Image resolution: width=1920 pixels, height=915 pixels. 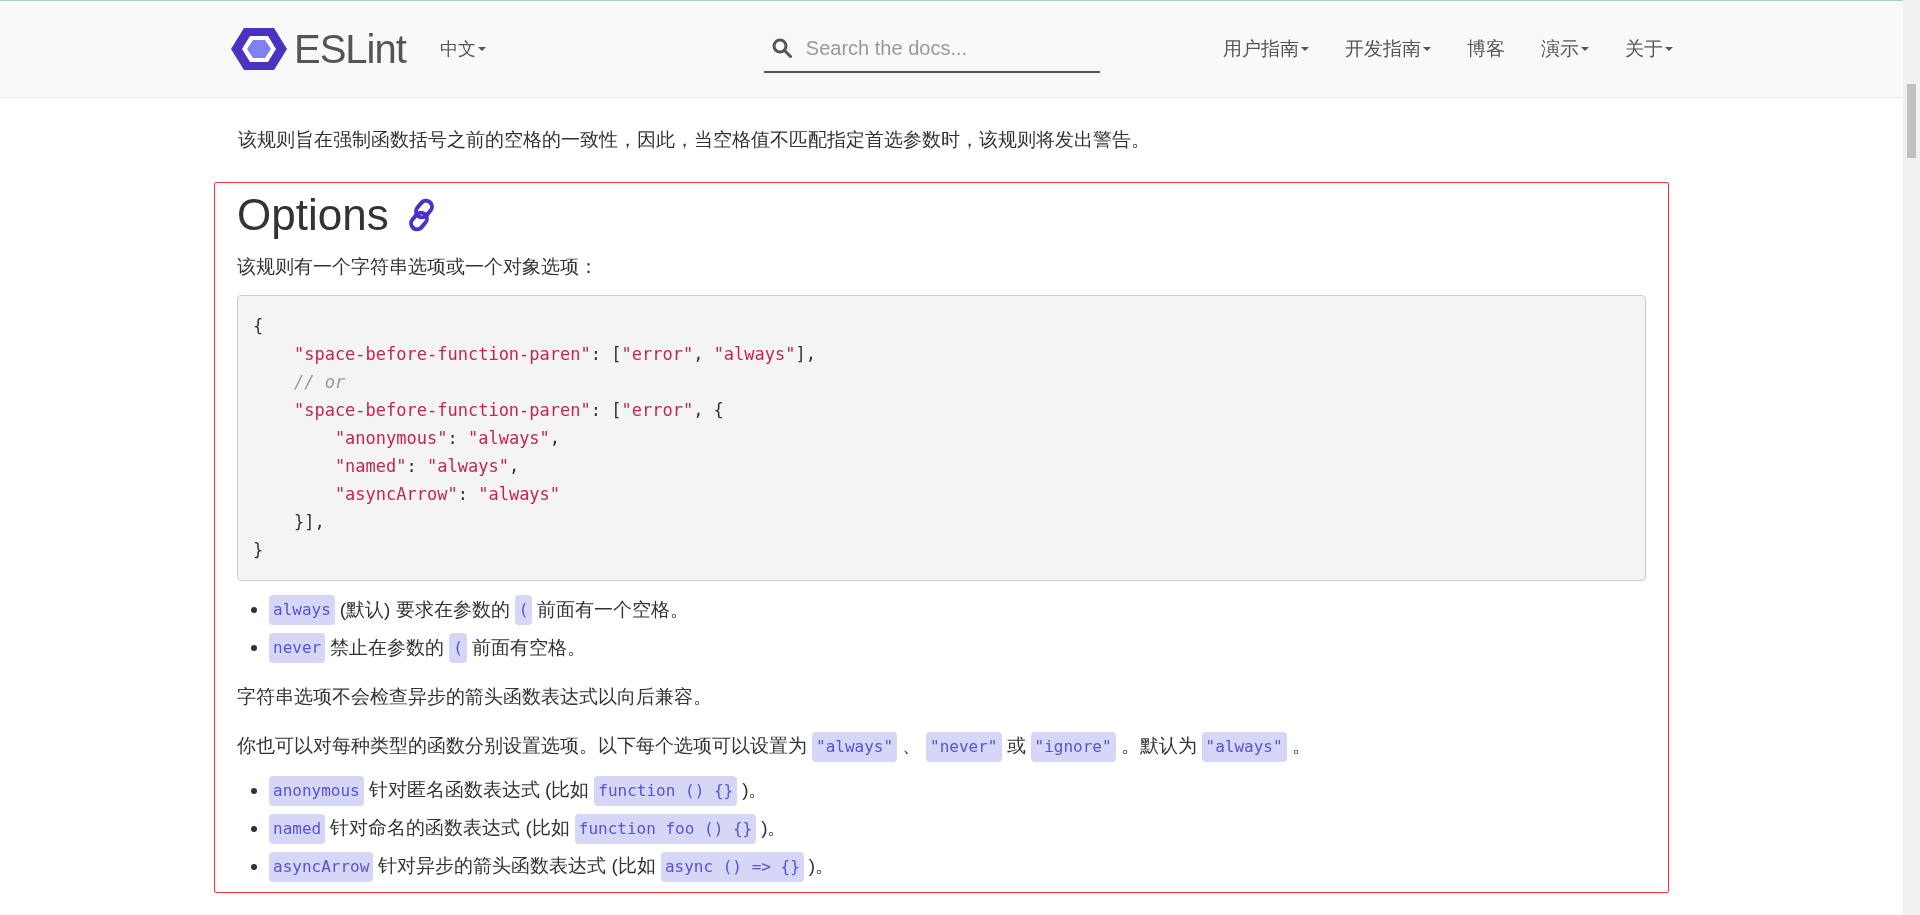 What do you see at coordinates (522, 746) in the screenshot?
I see `body-text: 你也可以对每种类型的函数分别设置选项。以下每个选项可以设置为` at bounding box center [522, 746].